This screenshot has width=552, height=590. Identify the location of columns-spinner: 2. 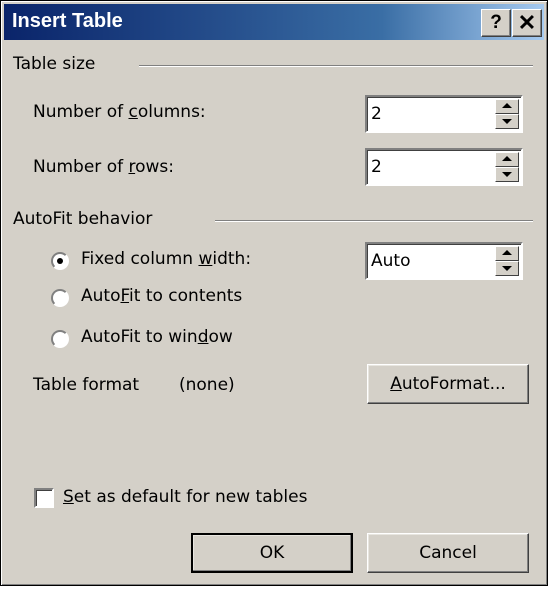
(444, 114).